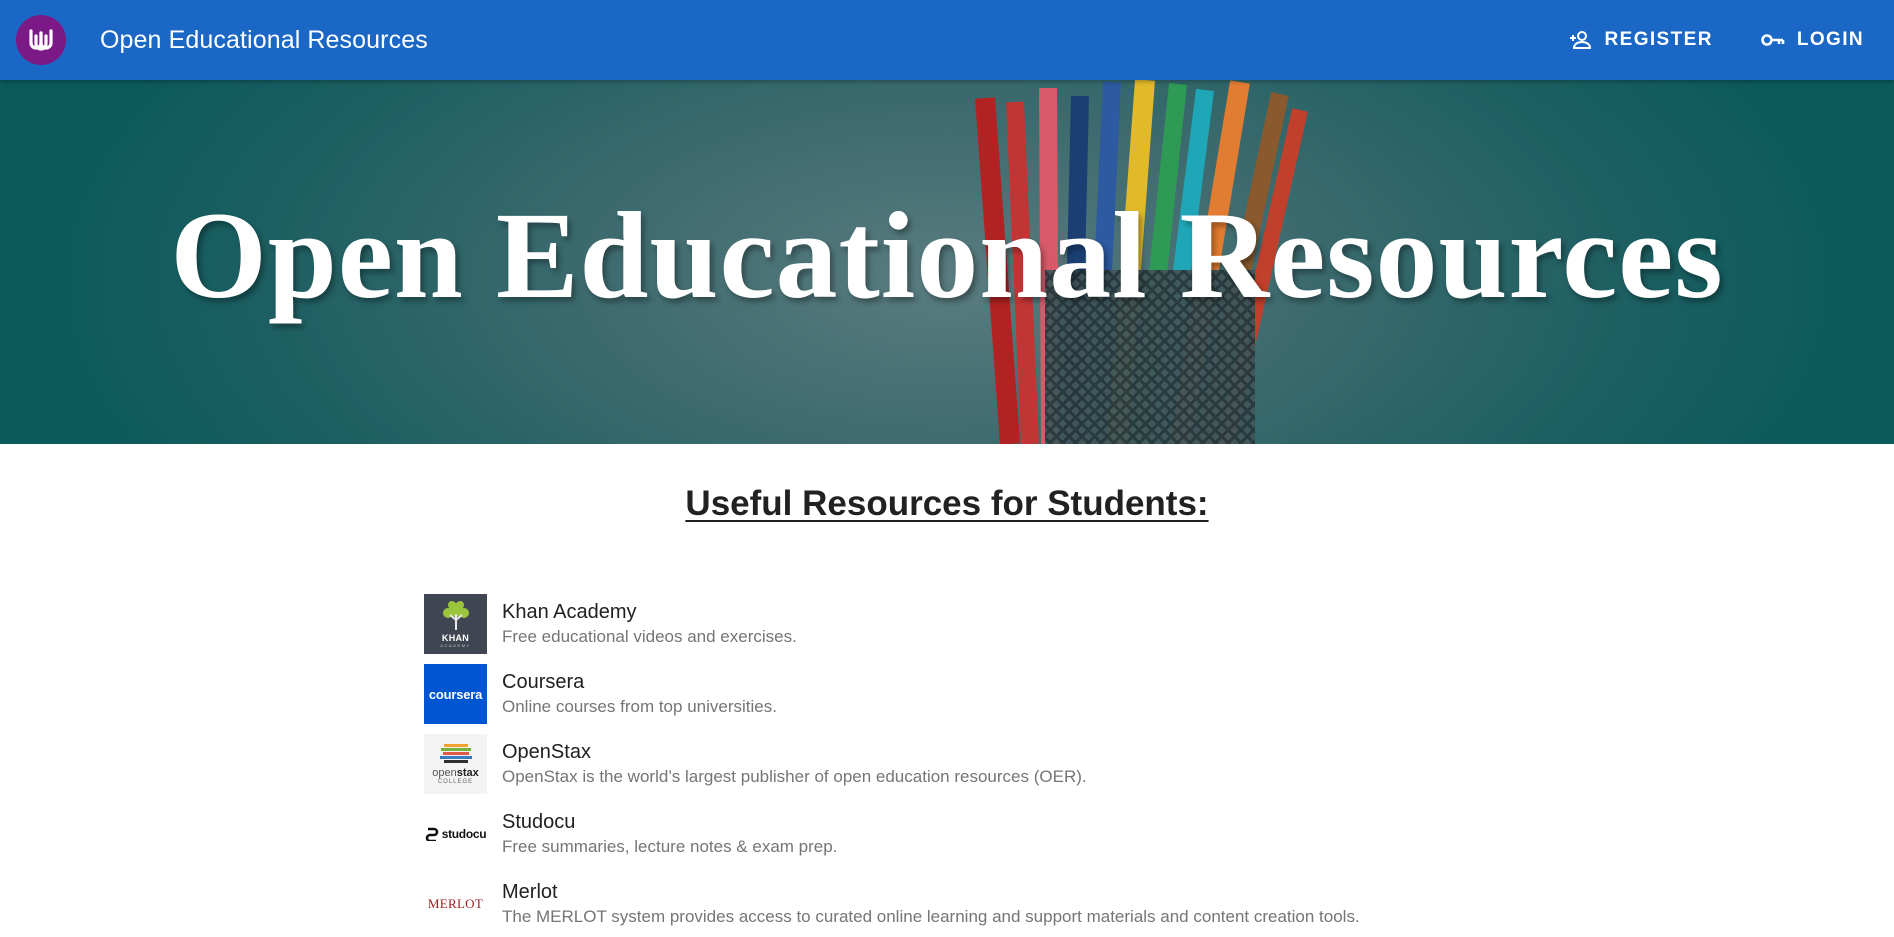 The height and width of the screenshot is (937, 1894). I want to click on resource-description: Free educational videos and exercises., so click(649, 636).